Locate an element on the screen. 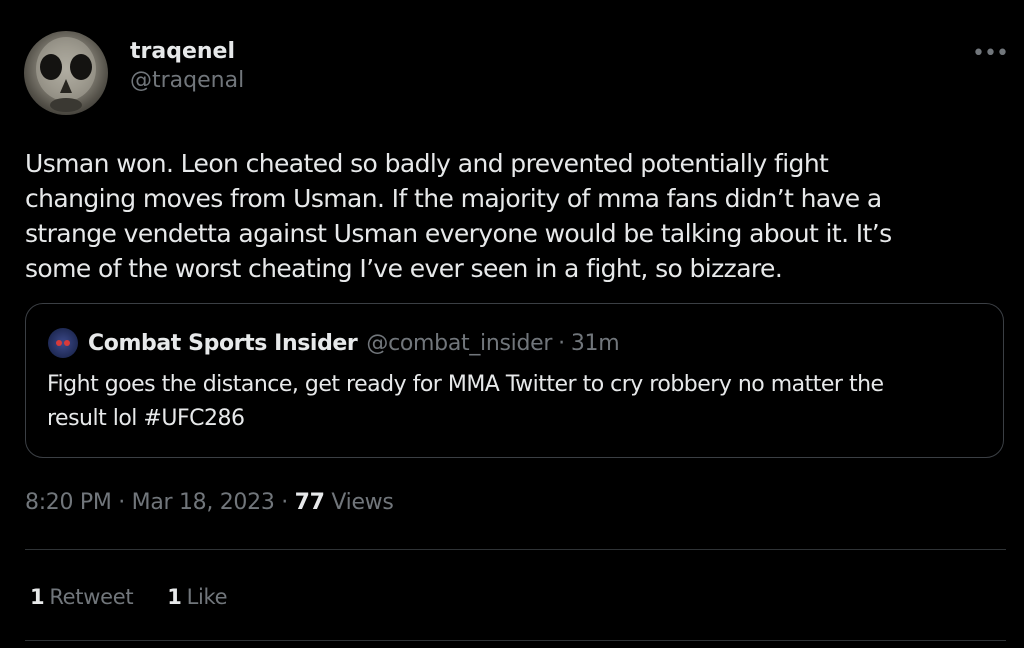 The height and width of the screenshot is (648, 1024). tweet-stats: 1 Retweet 1 Like is located at coordinates (129, 597).